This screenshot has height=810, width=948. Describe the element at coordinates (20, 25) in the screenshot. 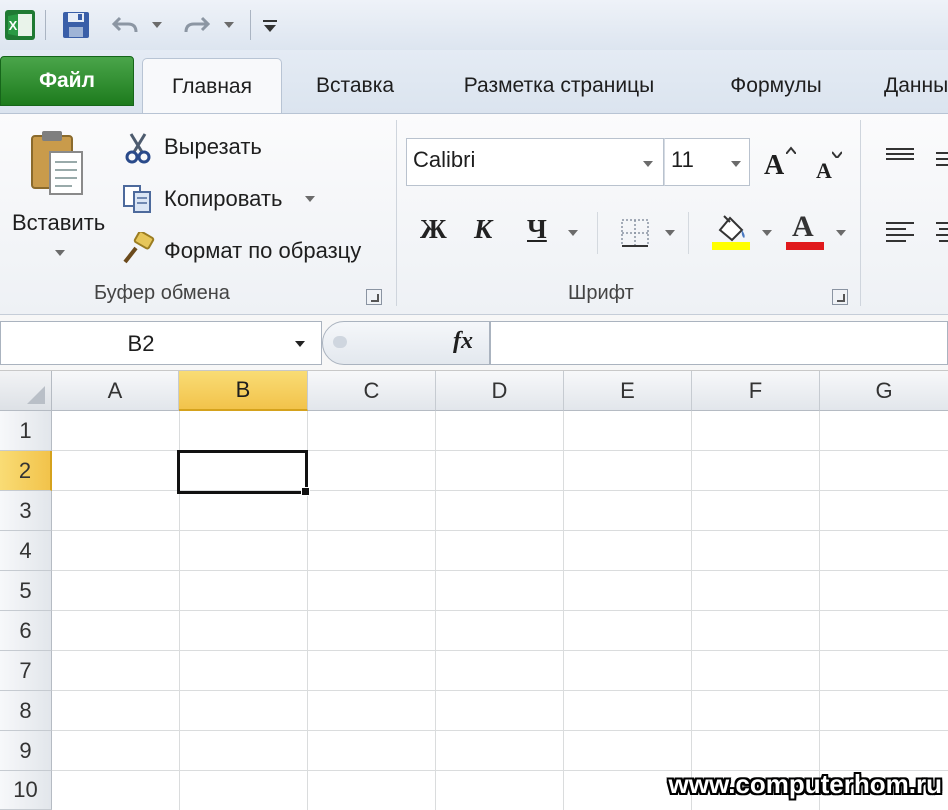

I see `excel-logo-icon: X` at that location.